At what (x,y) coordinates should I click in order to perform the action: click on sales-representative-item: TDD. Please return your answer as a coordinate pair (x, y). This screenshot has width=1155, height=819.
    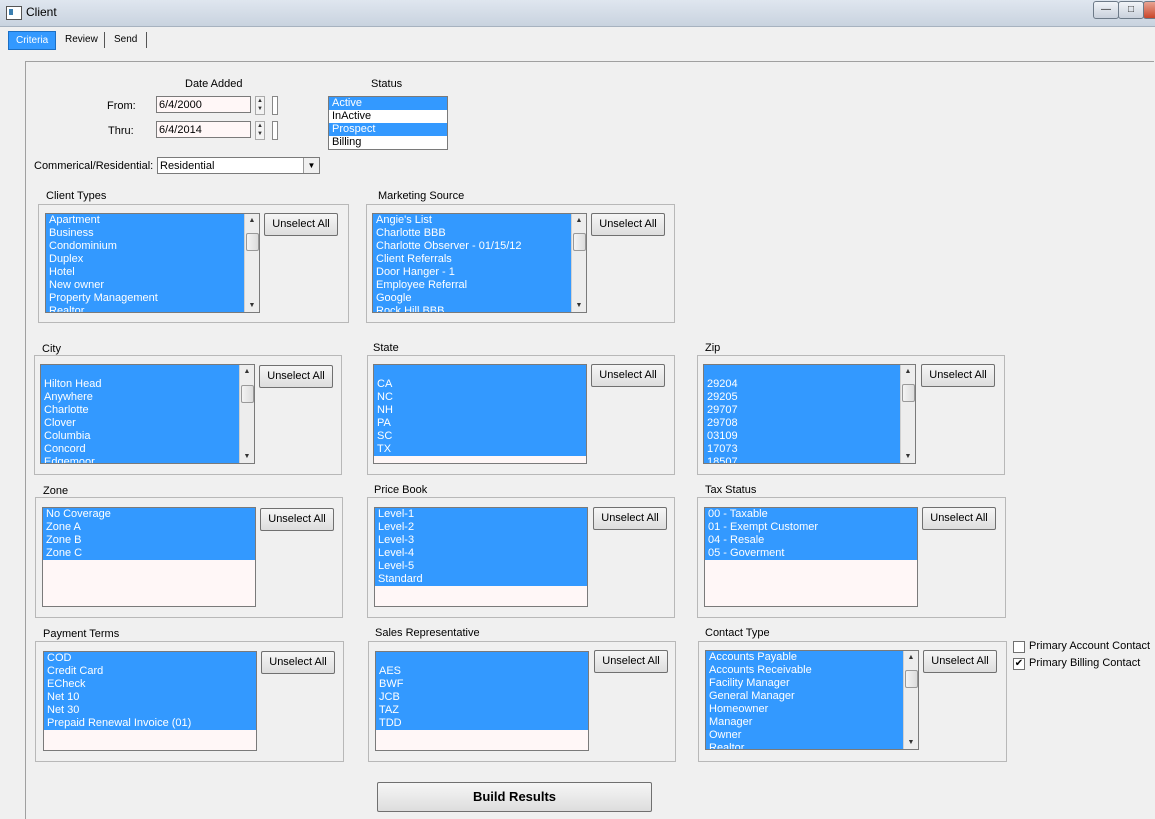
    Looking at the image, I should click on (482, 723).